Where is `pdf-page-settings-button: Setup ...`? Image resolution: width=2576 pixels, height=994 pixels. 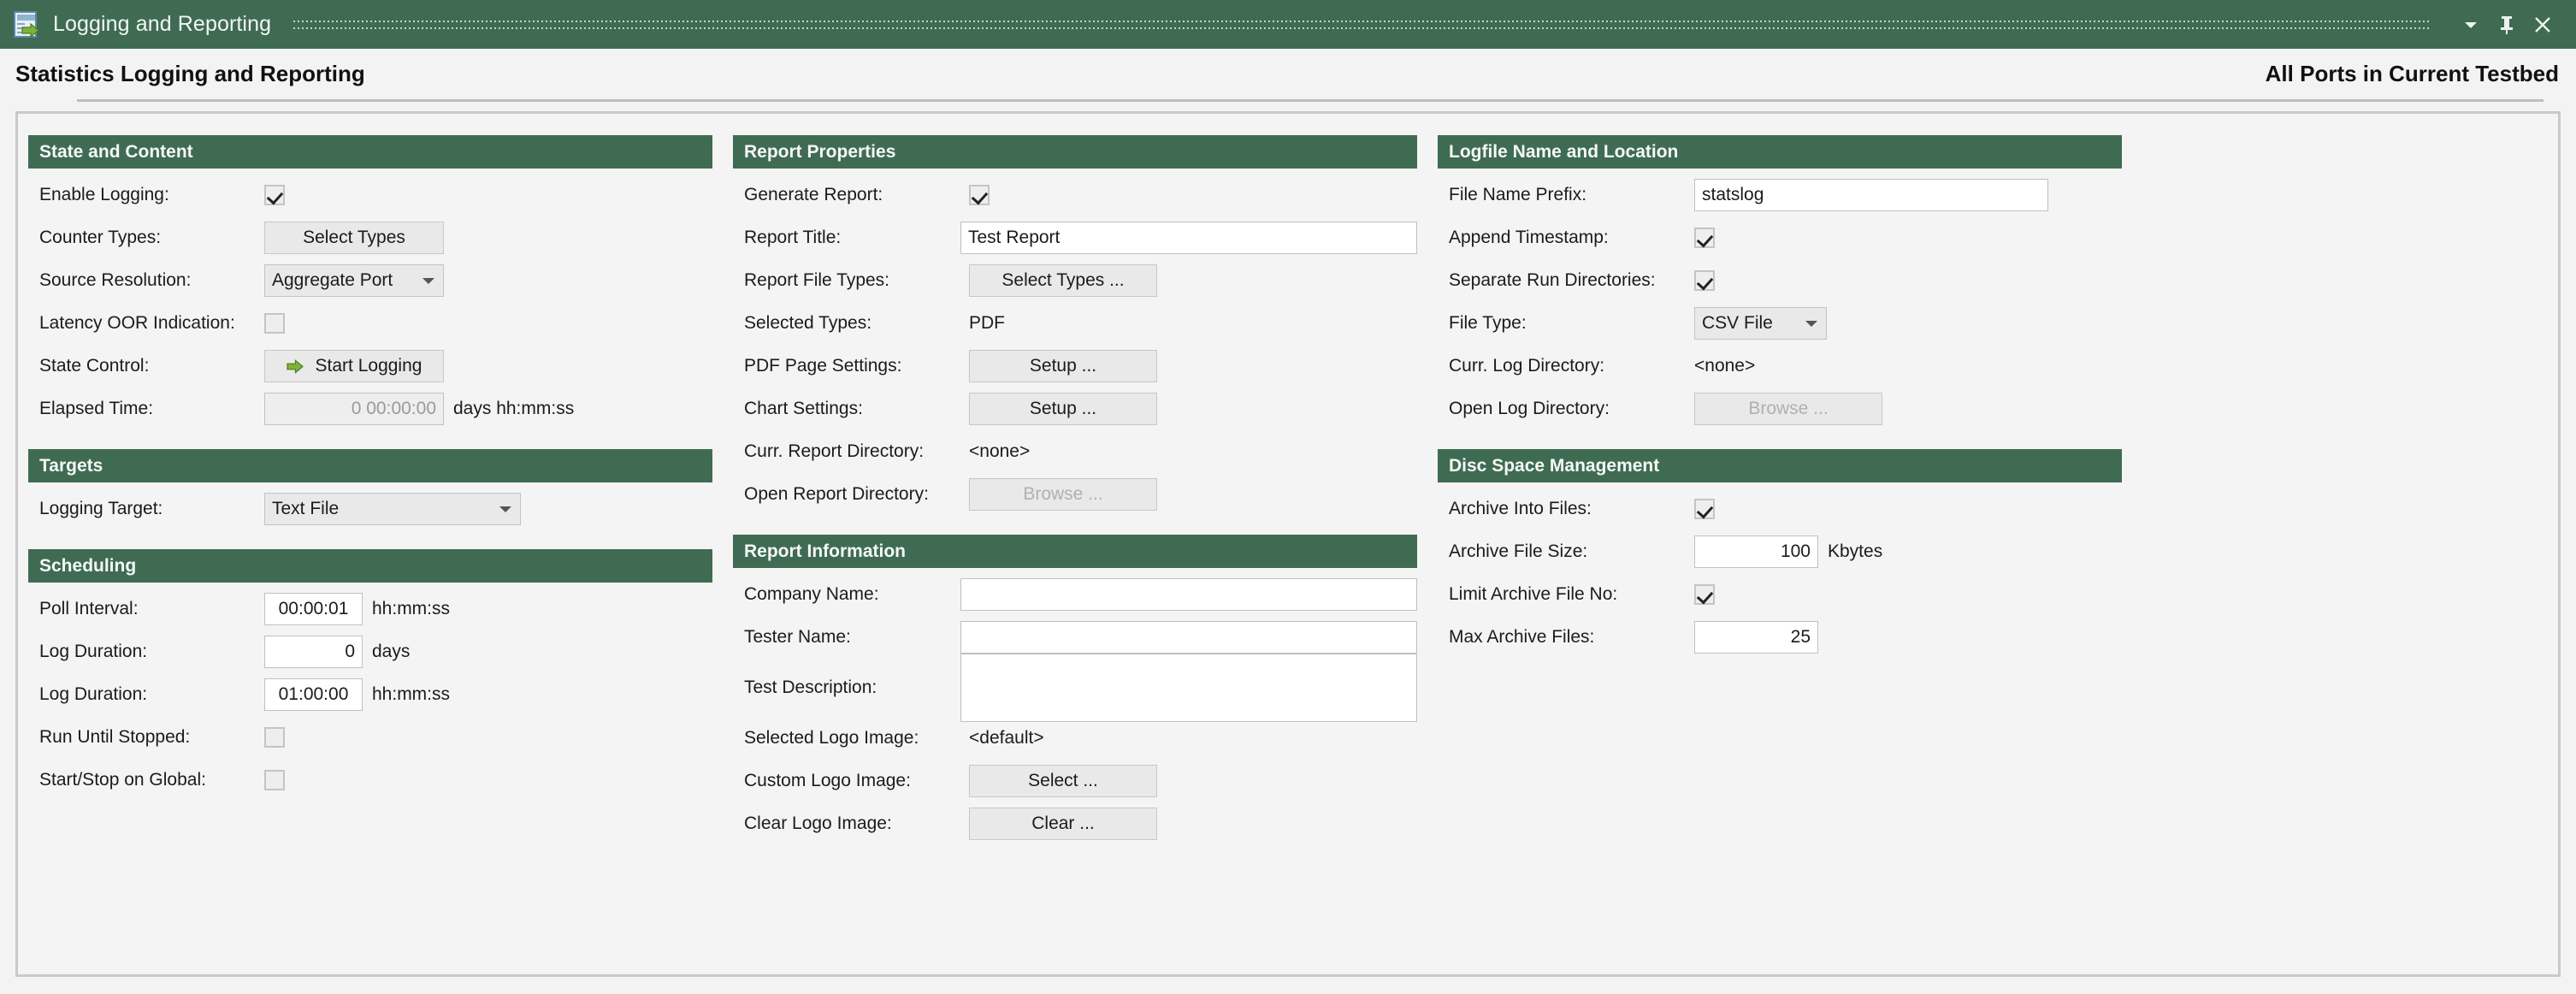
pdf-page-settings-button: Setup ... is located at coordinates (1063, 366).